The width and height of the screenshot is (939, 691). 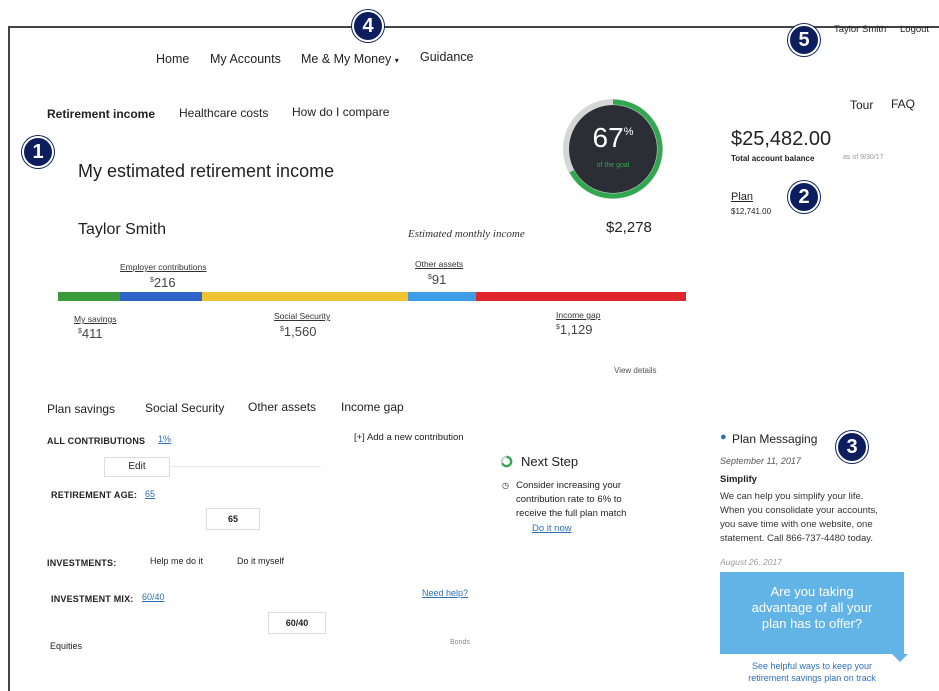 I want to click on callout-badge-4: 4, so click(x=368, y=26).